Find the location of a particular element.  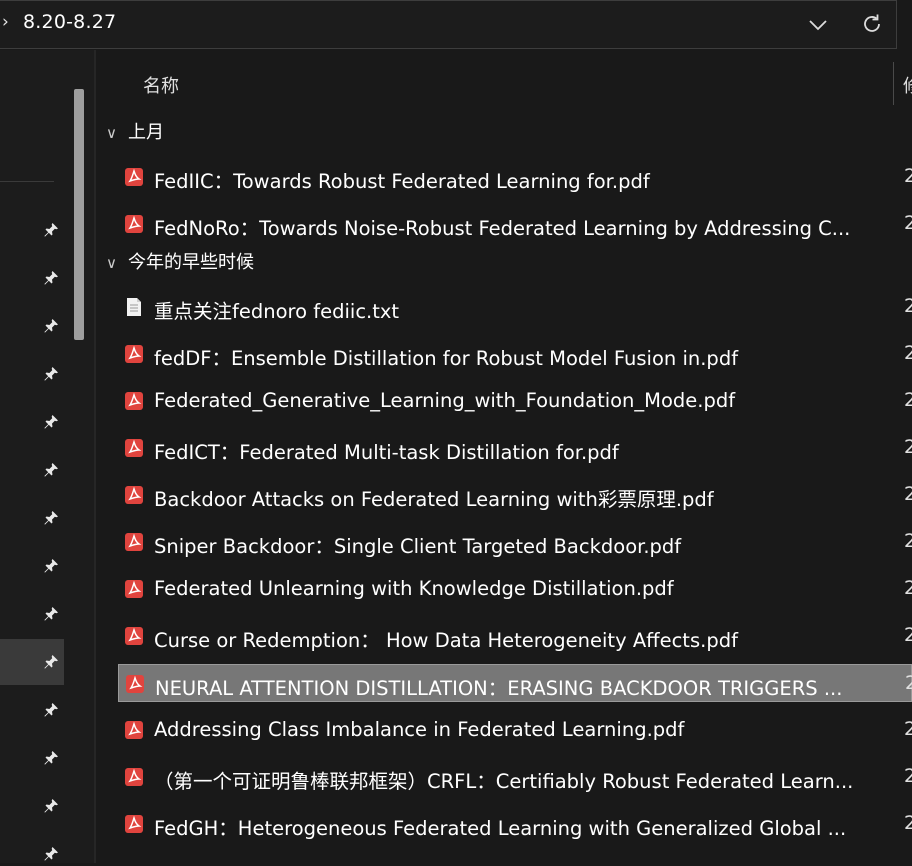

modified-column-header: 修 is located at coordinates (907, 85).